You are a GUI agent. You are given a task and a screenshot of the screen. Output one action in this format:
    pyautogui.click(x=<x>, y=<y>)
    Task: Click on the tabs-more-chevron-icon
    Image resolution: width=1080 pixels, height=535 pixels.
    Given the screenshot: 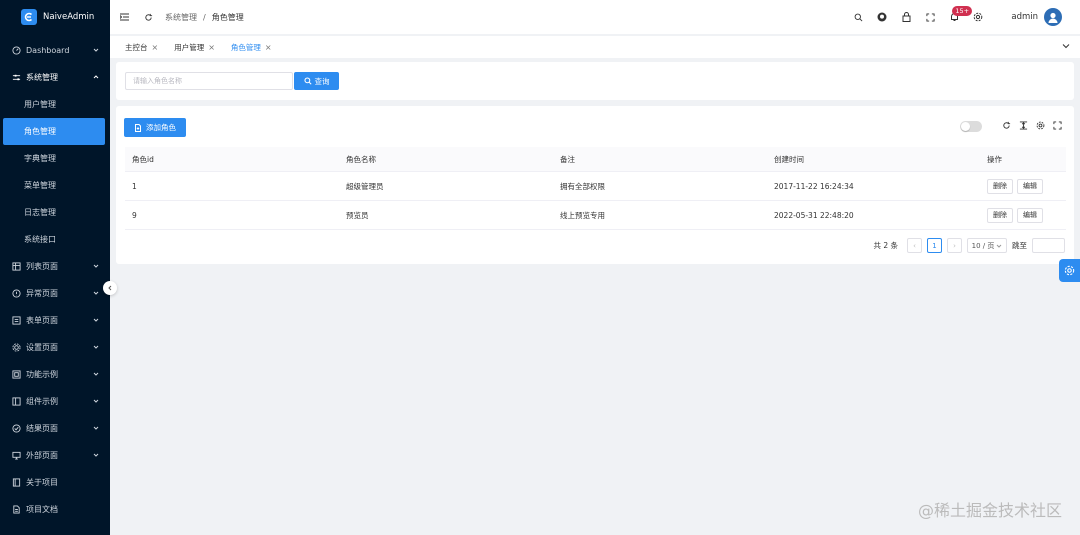 What is the action you would take?
    pyautogui.click(x=1066, y=46)
    